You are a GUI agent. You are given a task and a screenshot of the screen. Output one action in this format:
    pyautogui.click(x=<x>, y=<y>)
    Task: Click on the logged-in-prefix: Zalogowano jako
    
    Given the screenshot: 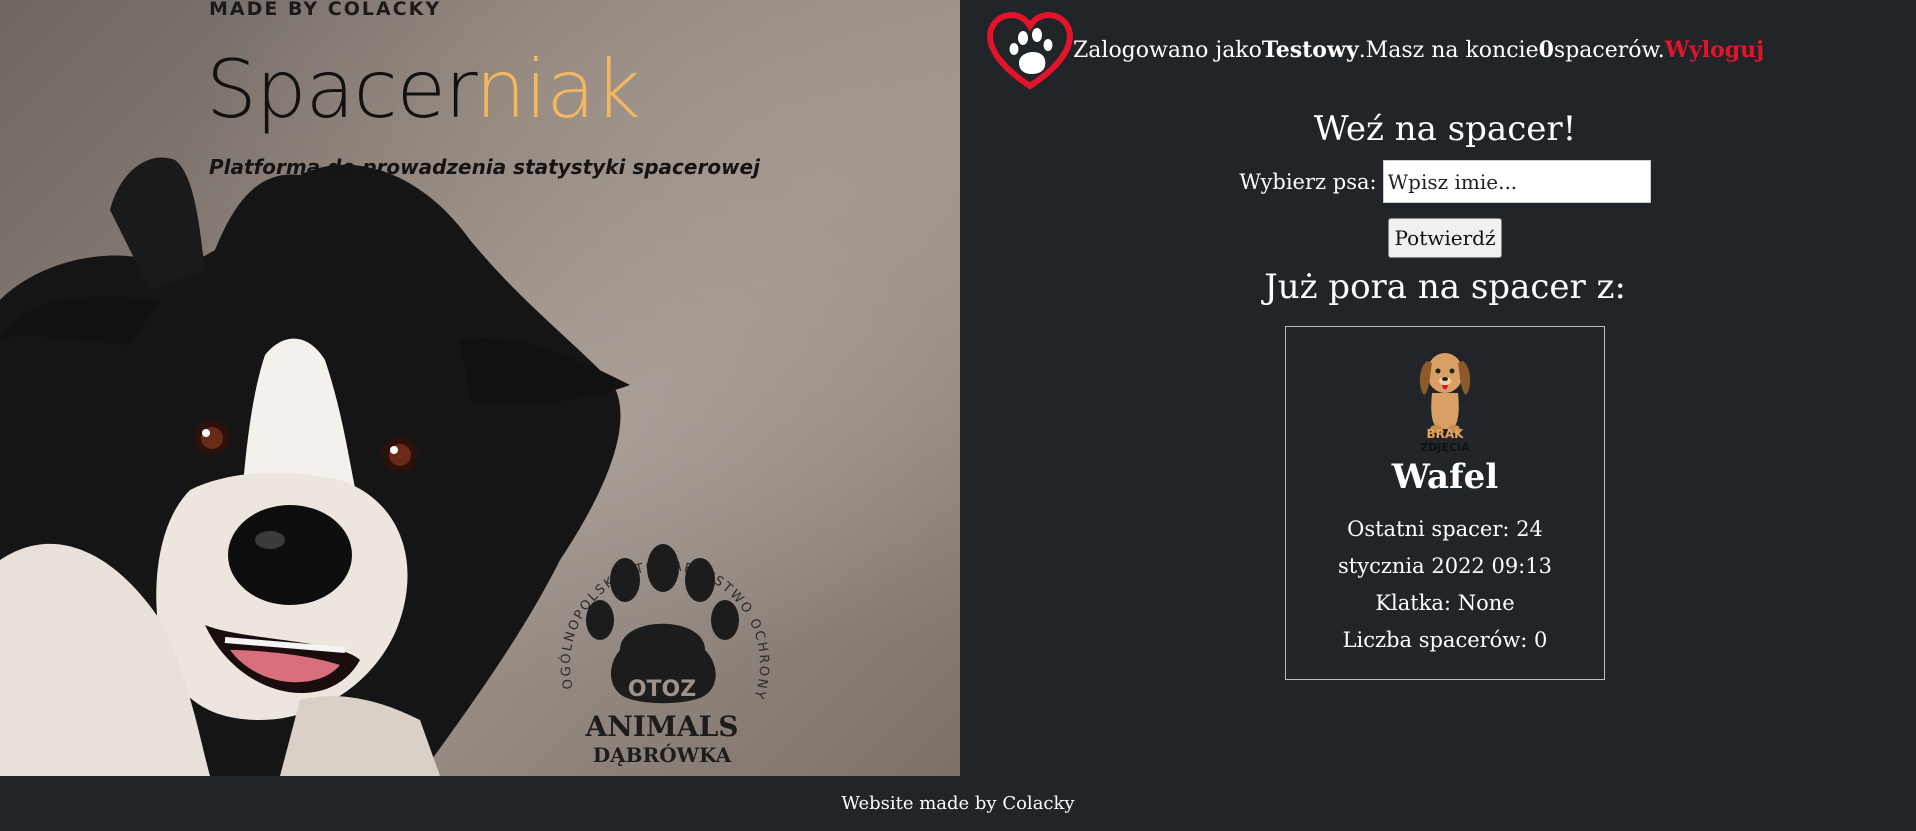 What is the action you would take?
    pyautogui.click(x=1167, y=50)
    